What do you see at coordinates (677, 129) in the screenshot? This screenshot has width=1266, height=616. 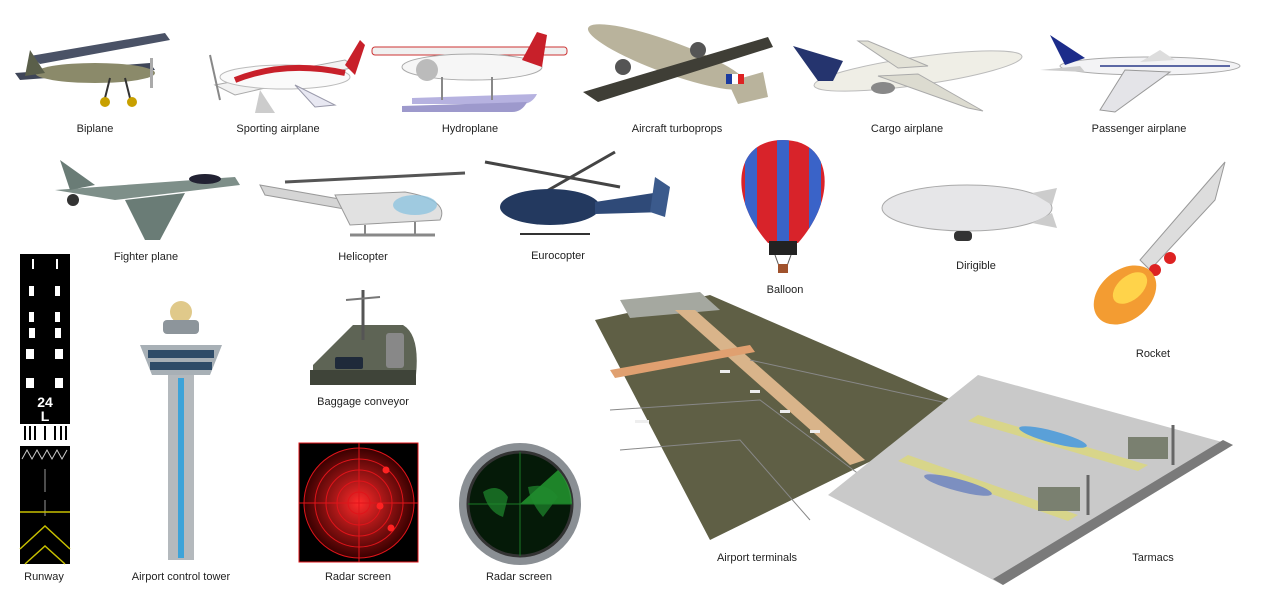 I see `aircraft-turboprops-label: Aircraft turboprops` at bounding box center [677, 129].